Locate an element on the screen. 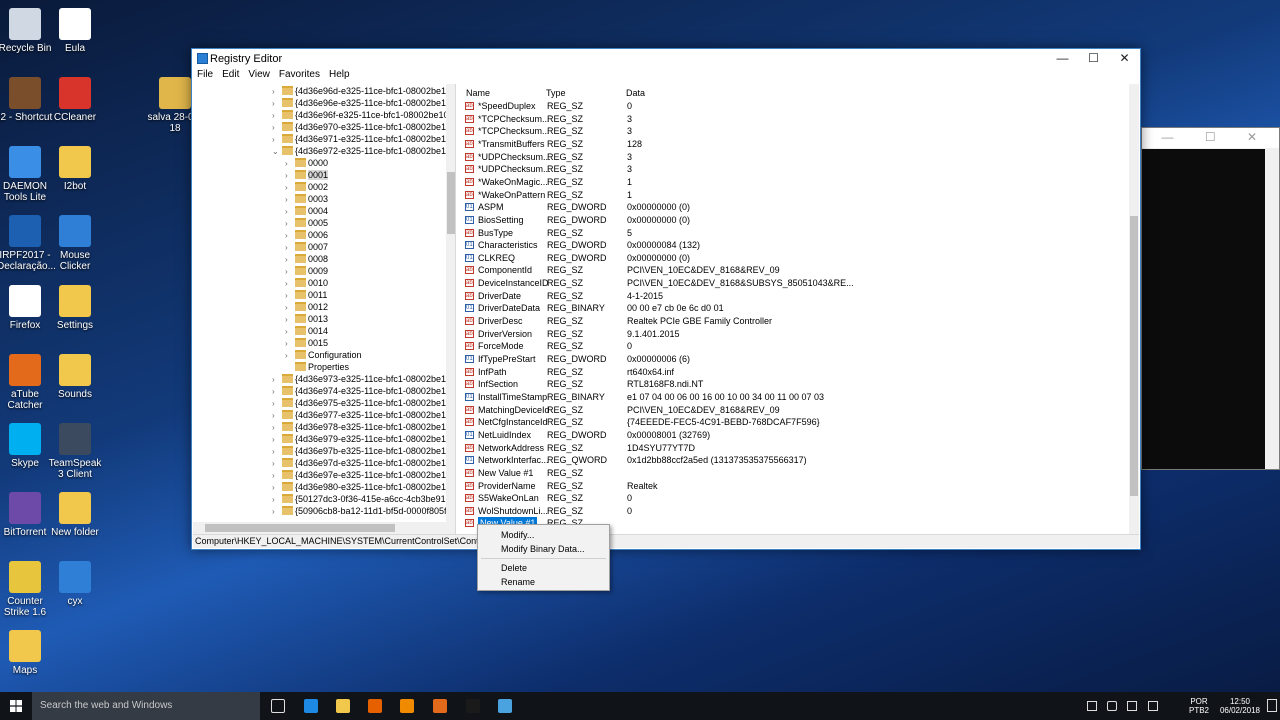 The image size is (1280, 720). tree-horizontal-scrollbar is located at coordinates (324, 528).